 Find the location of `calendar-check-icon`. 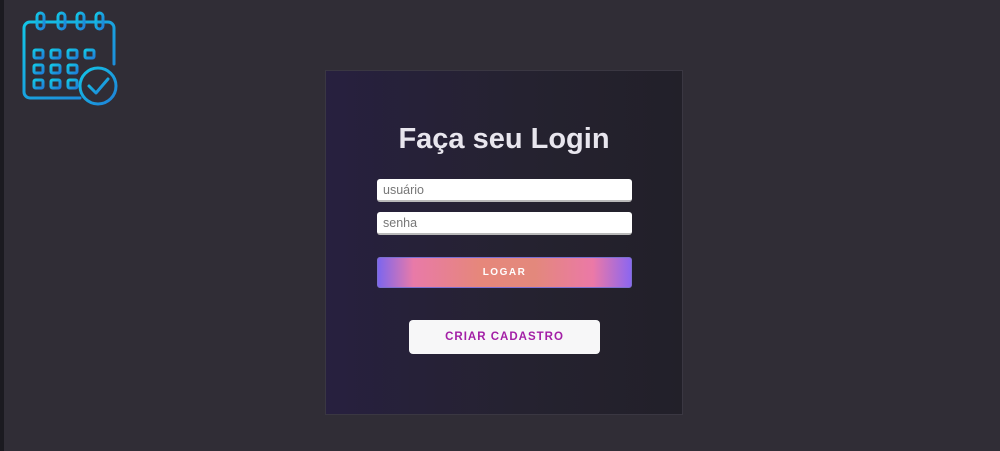

calendar-check-icon is located at coordinates (70, 58).